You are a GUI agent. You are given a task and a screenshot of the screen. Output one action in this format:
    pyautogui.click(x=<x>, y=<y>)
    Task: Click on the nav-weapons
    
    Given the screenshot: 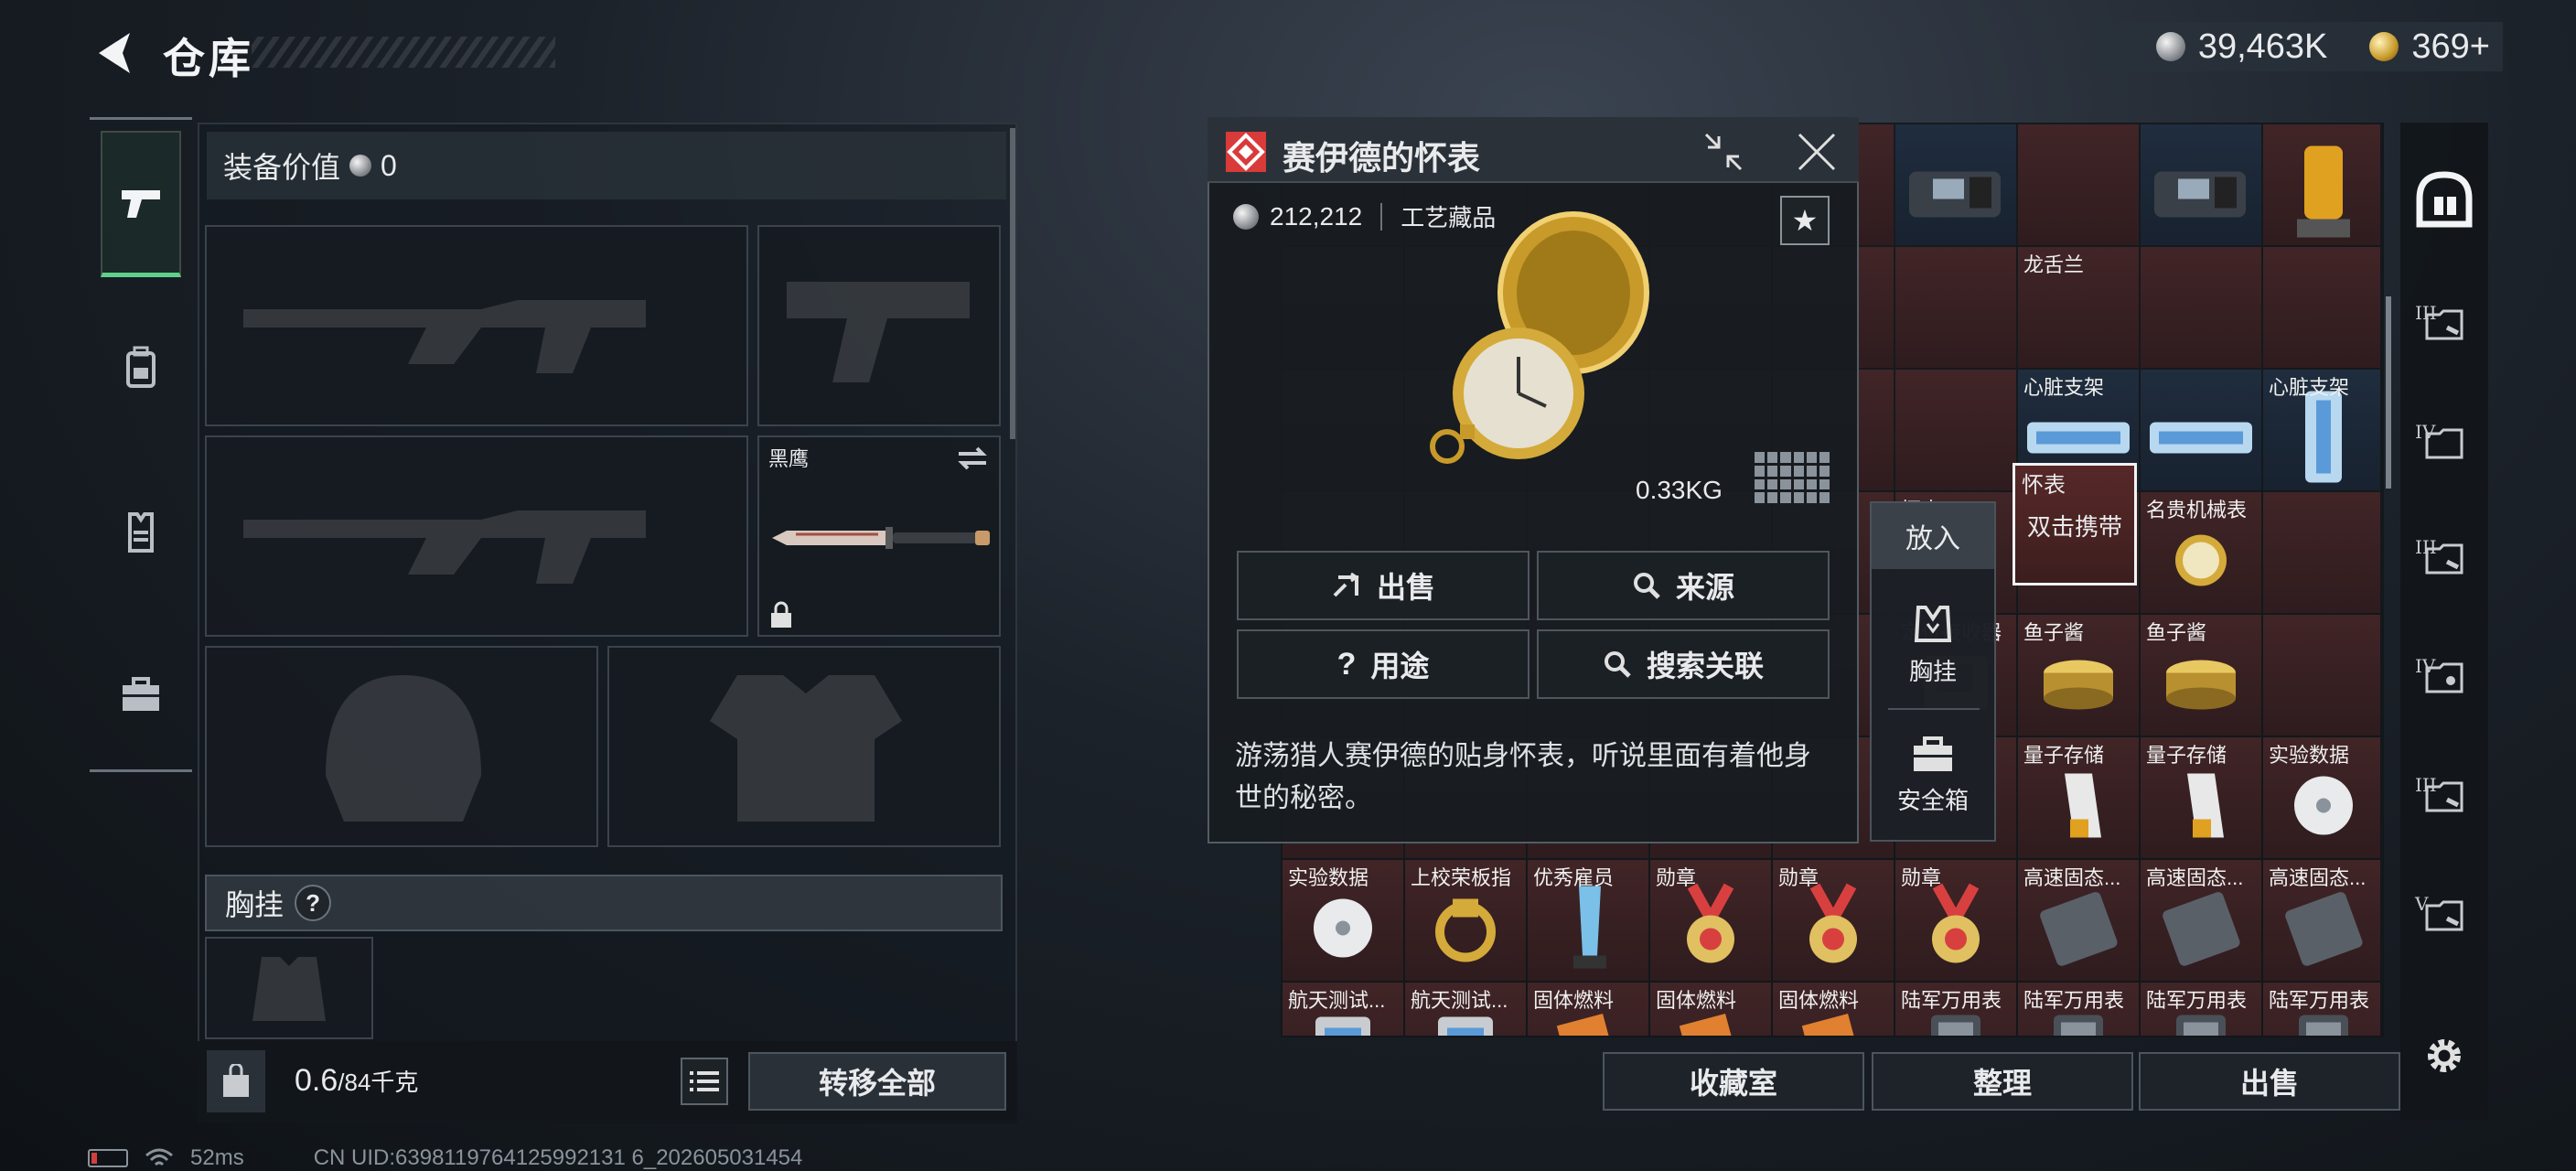 What is the action you would take?
    pyautogui.click(x=141, y=204)
    